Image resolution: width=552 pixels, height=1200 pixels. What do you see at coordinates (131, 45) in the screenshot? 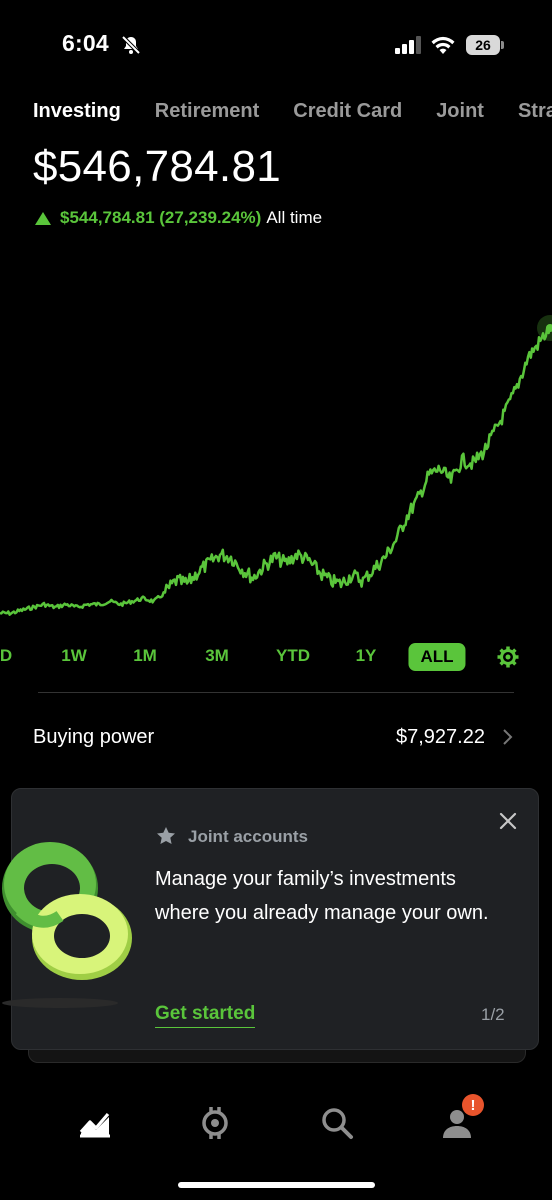
I see `bell-muted-icon` at bounding box center [131, 45].